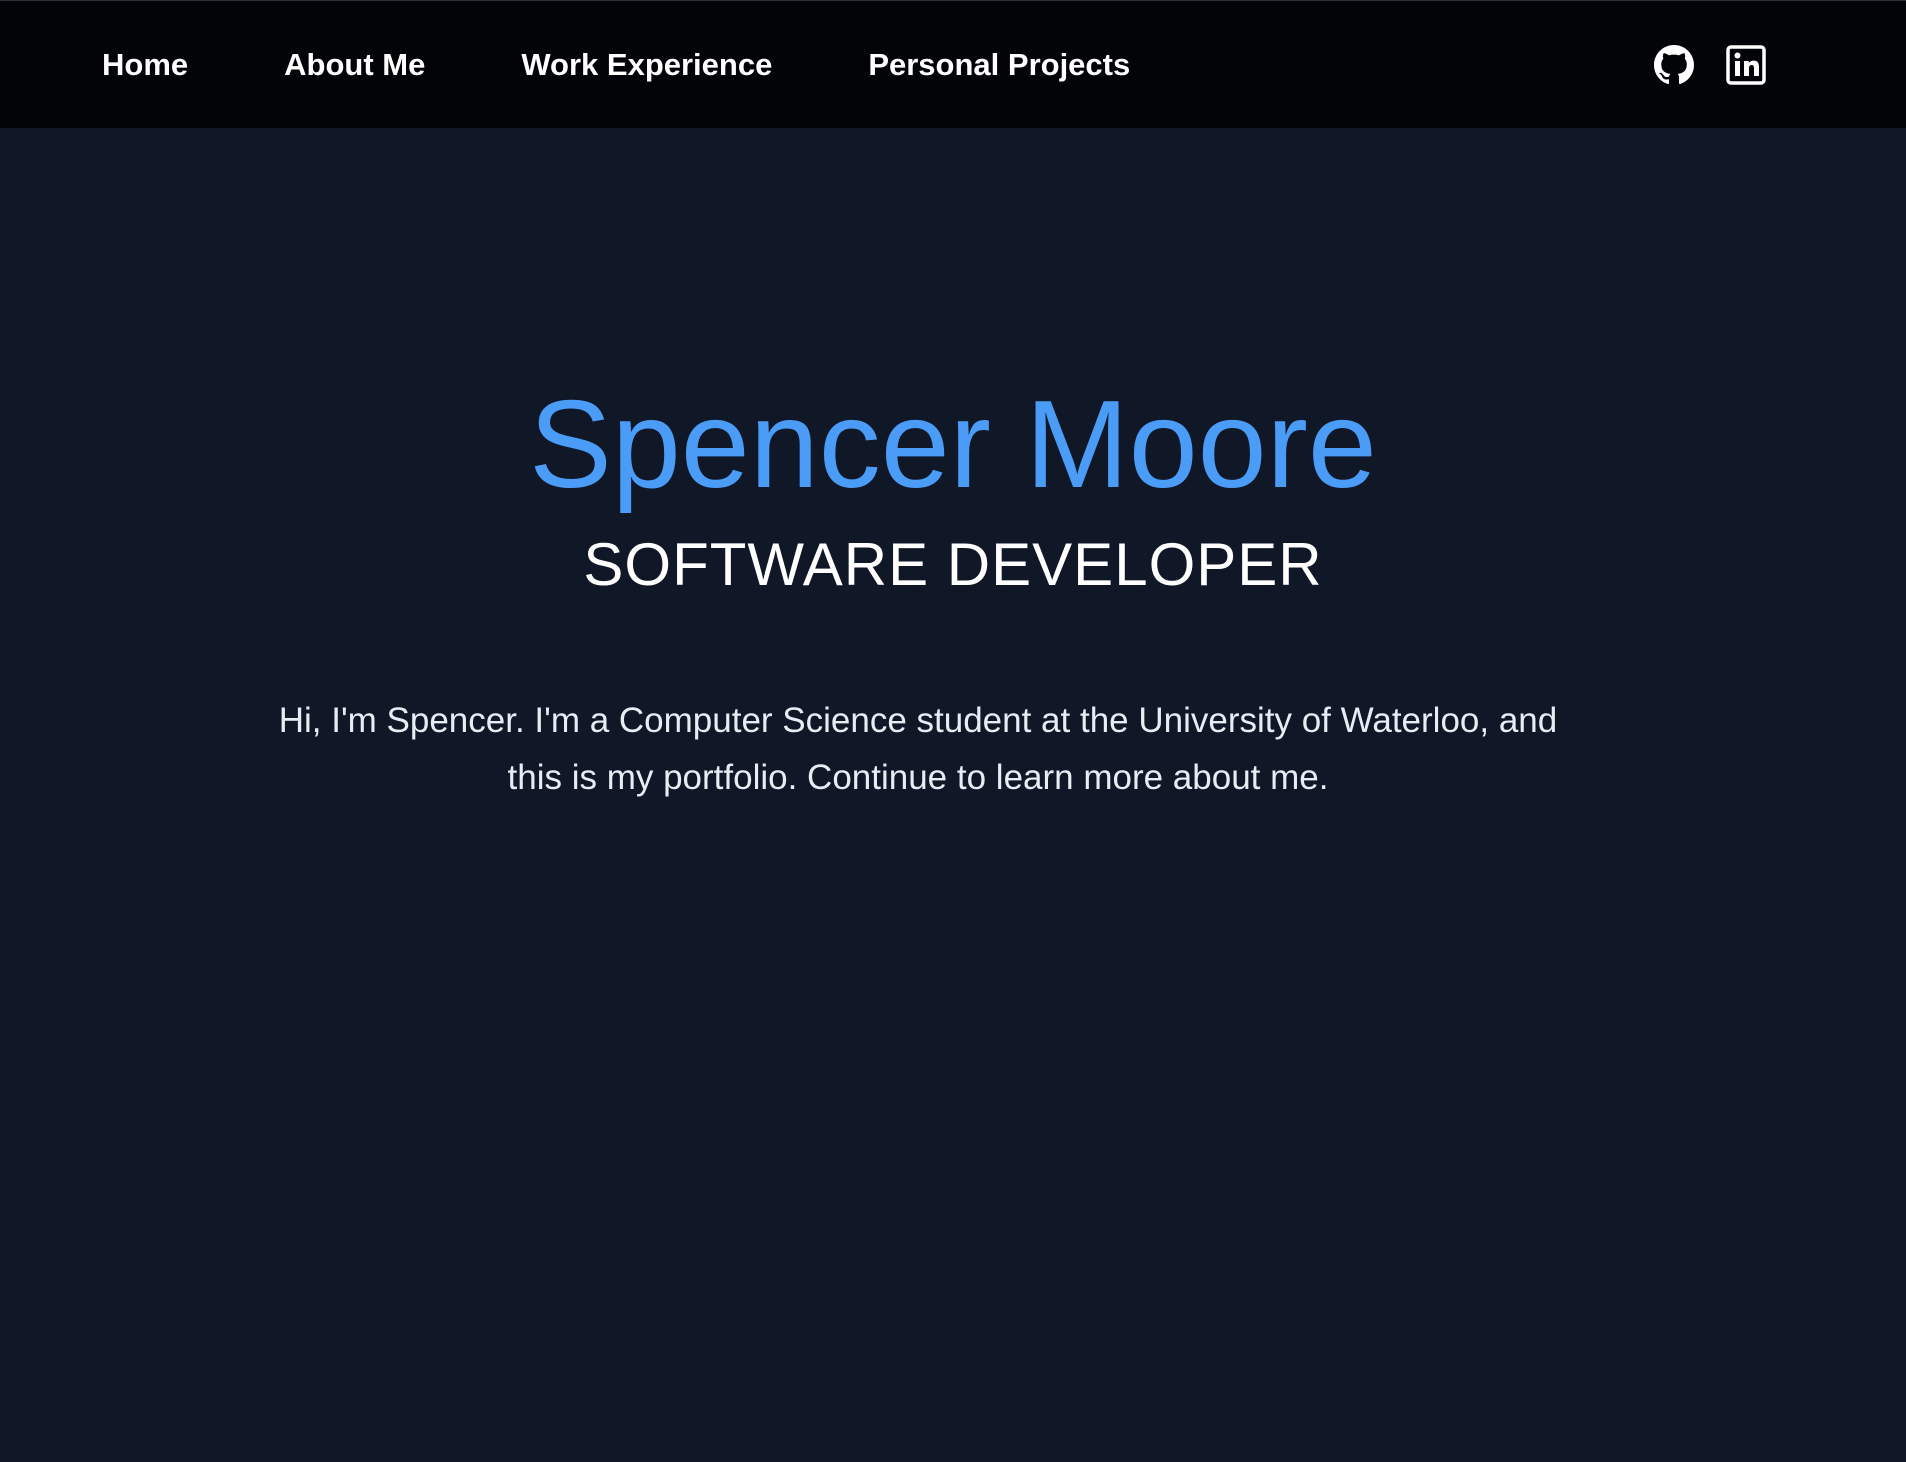 The height and width of the screenshot is (1462, 1906). What do you see at coordinates (145, 65) in the screenshot?
I see `nav-link-home: Home` at bounding box center [145, 65].